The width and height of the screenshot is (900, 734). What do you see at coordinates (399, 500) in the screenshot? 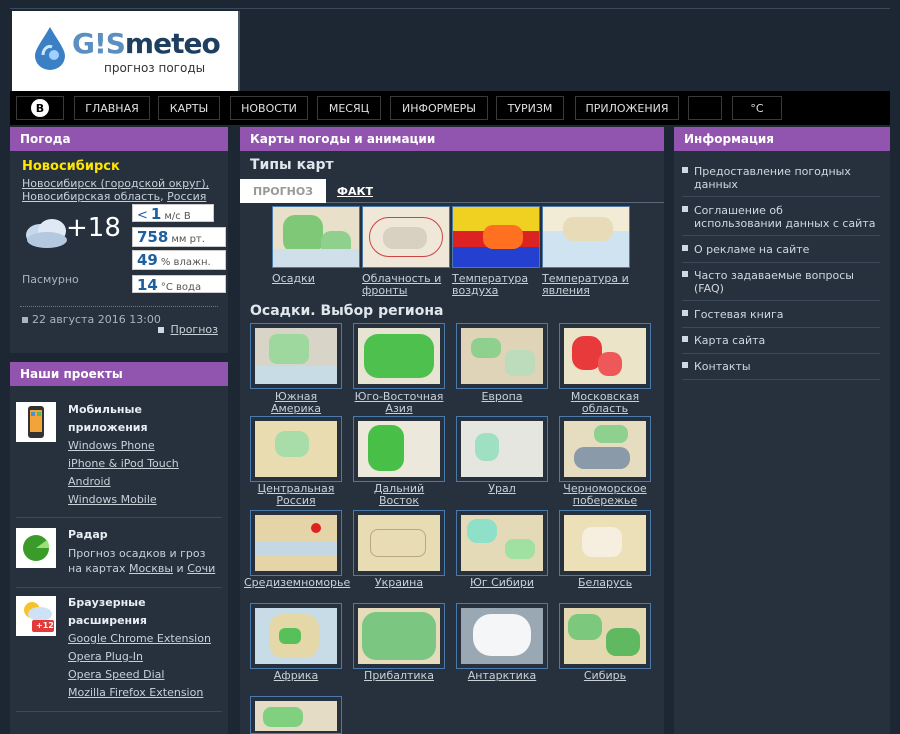
I see `caption-line2: Восток` at bounding box center [399, 500].